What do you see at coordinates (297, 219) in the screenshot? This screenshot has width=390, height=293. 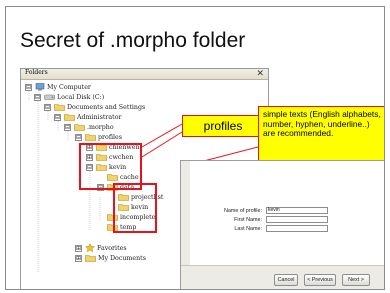 I see `first-name-input` at bounding box center [297, 219].